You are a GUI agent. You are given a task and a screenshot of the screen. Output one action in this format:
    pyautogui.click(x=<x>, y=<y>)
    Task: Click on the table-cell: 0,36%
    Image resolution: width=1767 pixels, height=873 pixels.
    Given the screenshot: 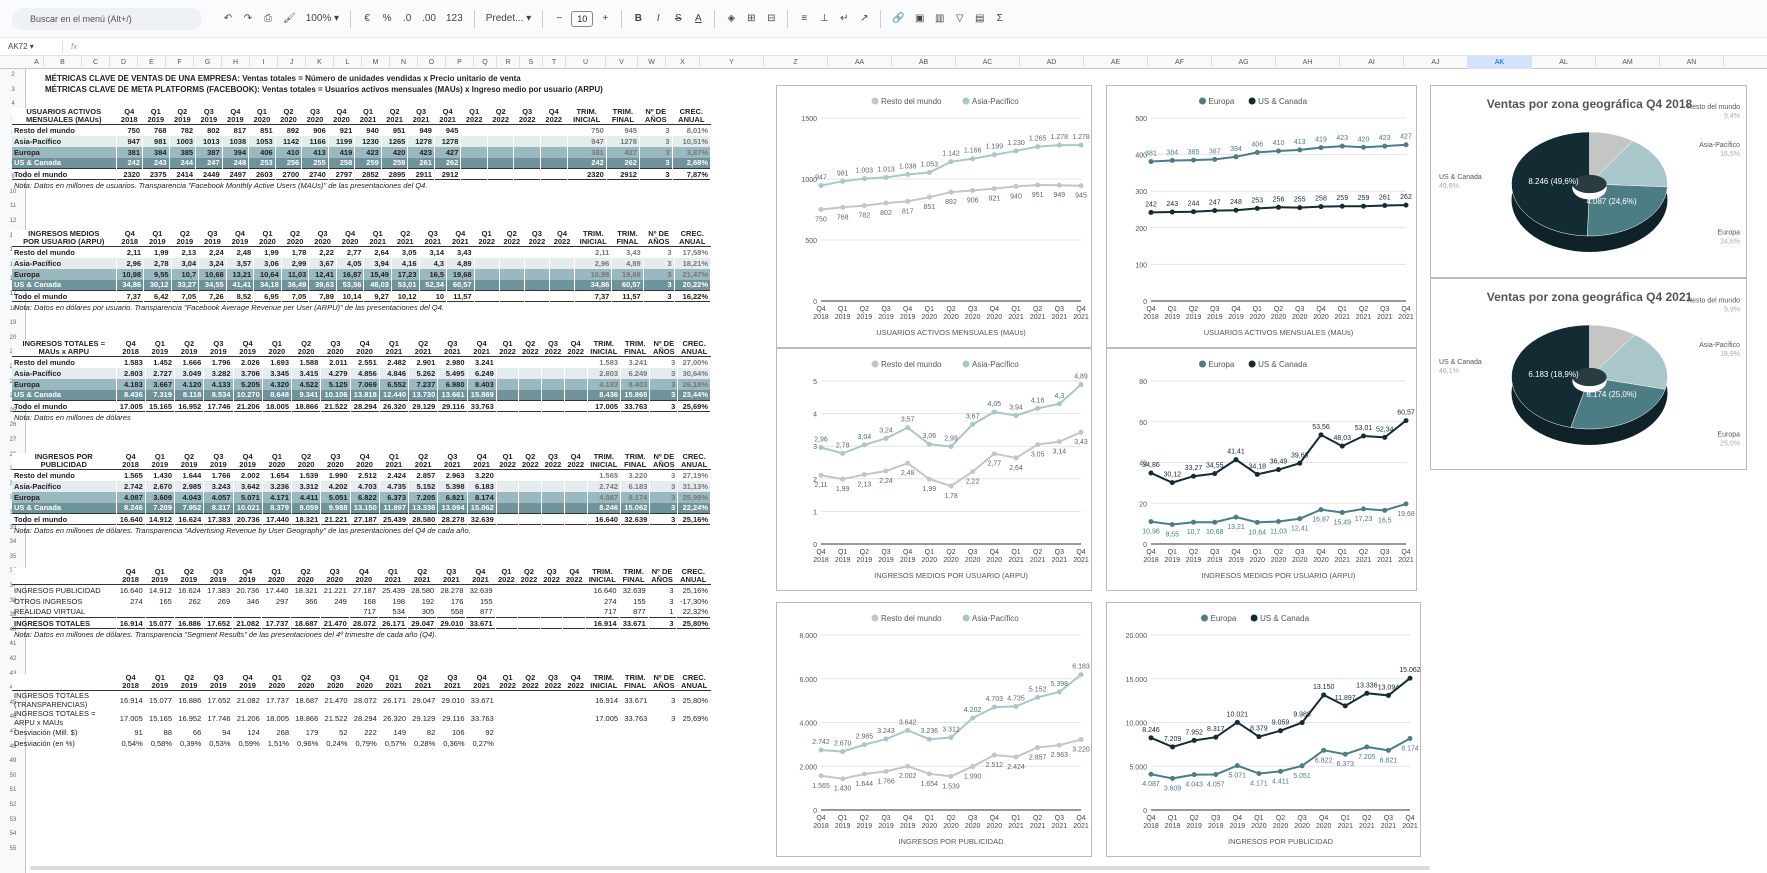 What is the action you would take?
    pyautogui.click(x=452, y=743)
    